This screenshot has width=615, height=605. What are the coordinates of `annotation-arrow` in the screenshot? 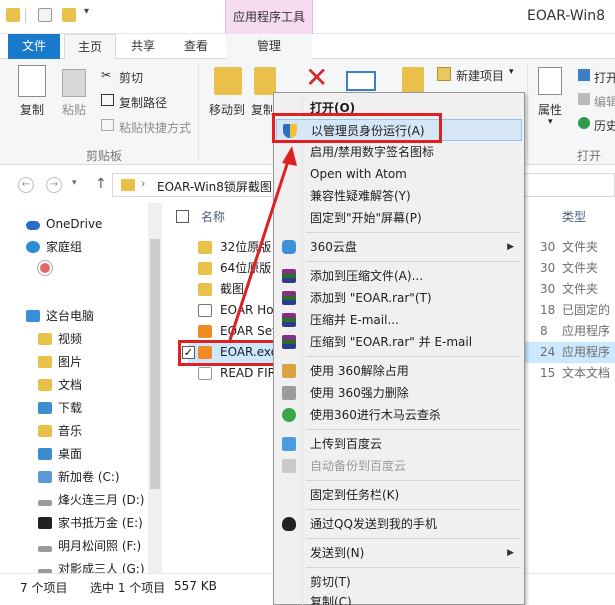 It's located at (262, 243).